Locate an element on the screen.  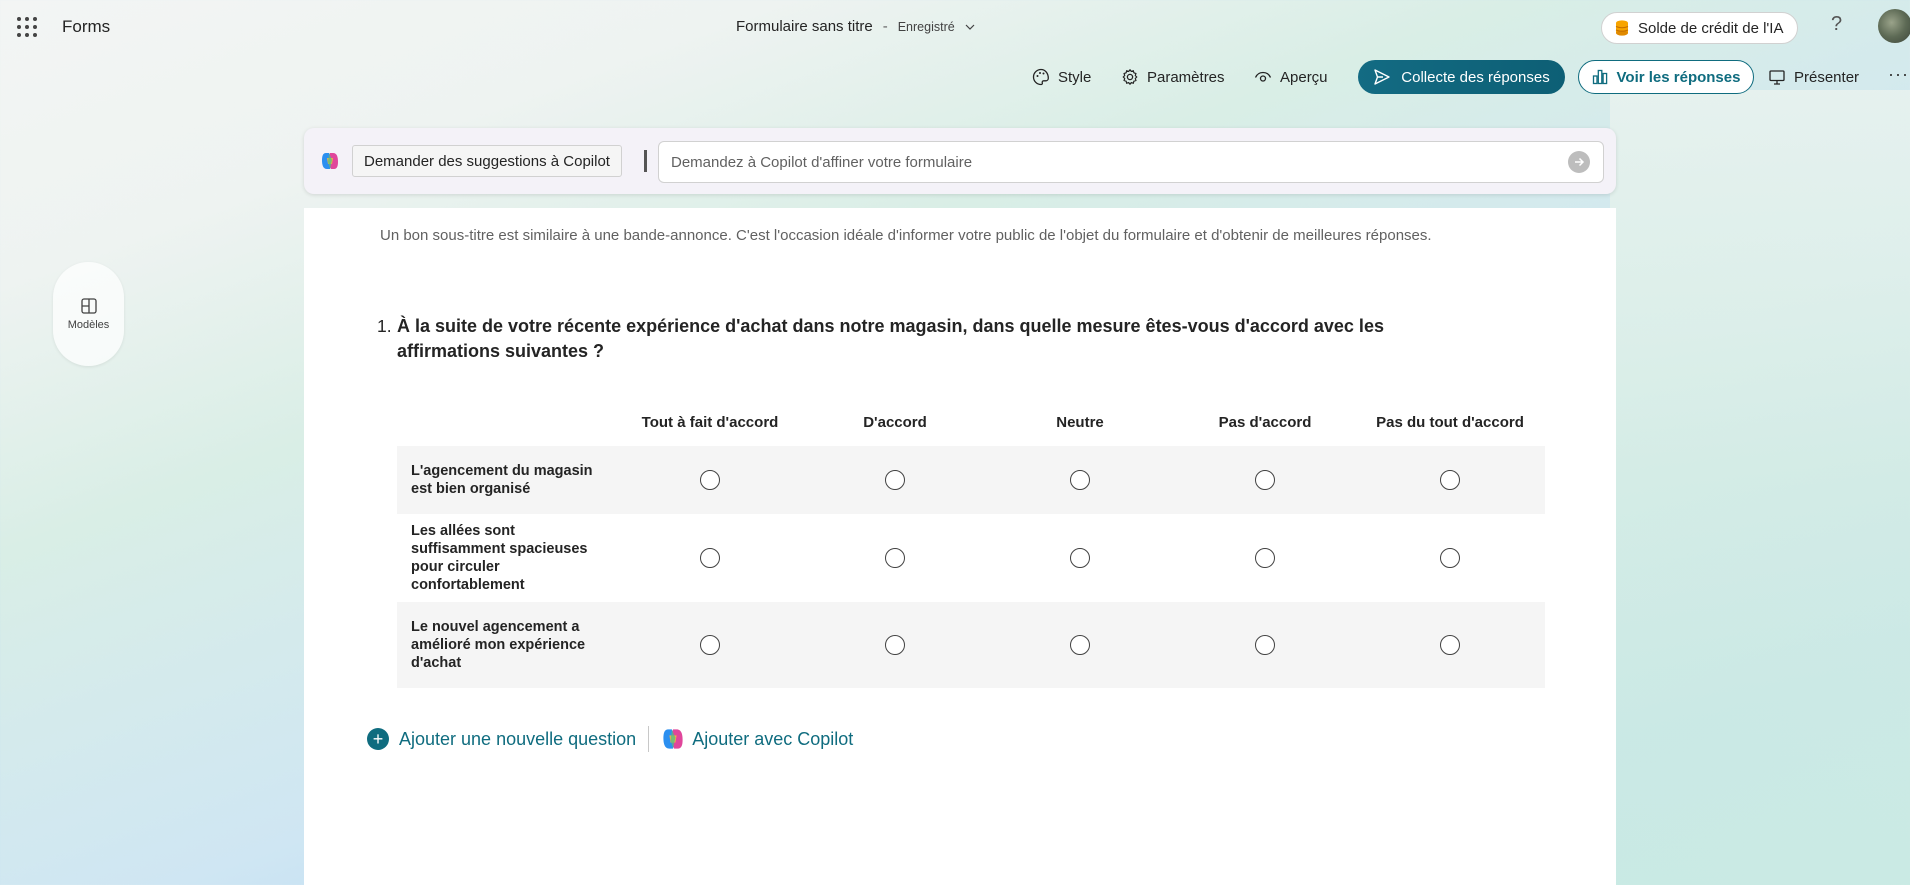
likert-column-header: Pas du tout d'accord is located at coordinates (1450, 422).